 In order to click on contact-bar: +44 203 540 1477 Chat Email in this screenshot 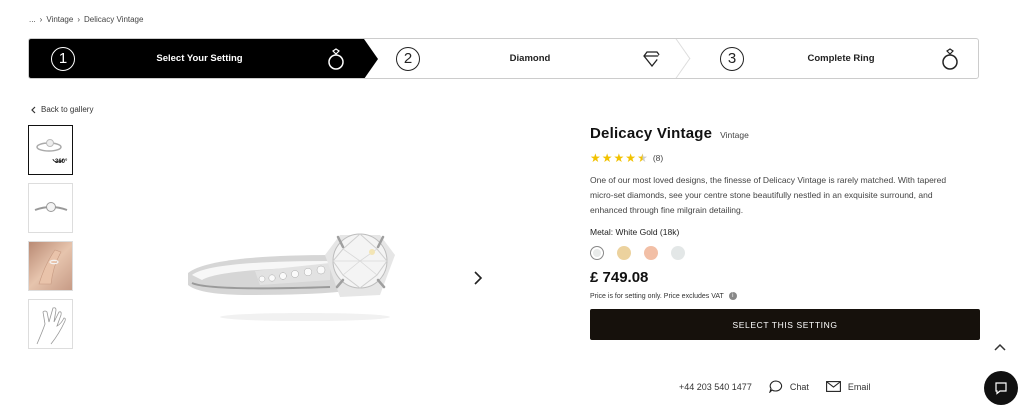, I will do `click(783, 386)`.